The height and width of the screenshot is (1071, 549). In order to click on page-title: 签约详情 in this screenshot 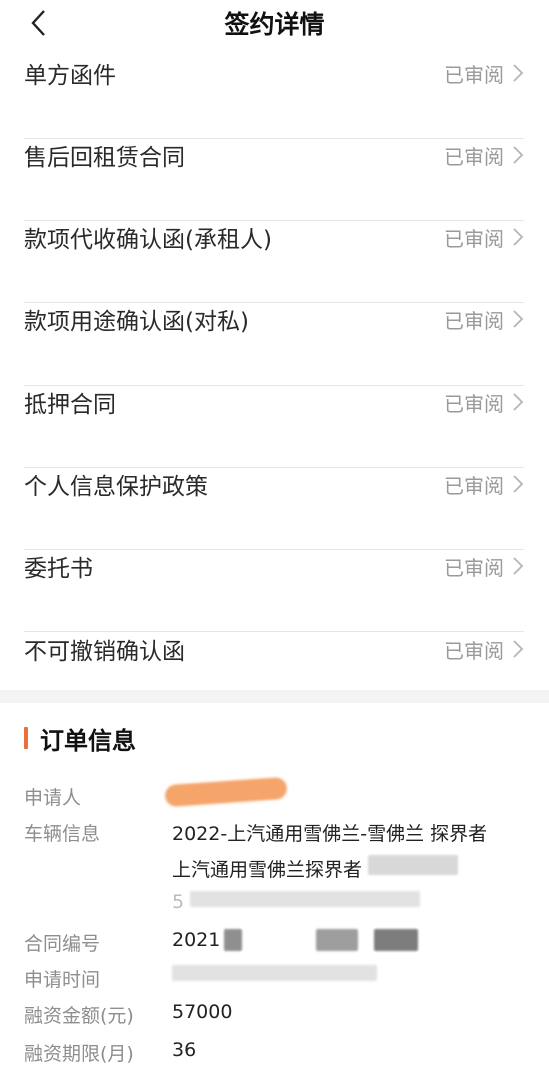, I will do `click(274, 24)`.